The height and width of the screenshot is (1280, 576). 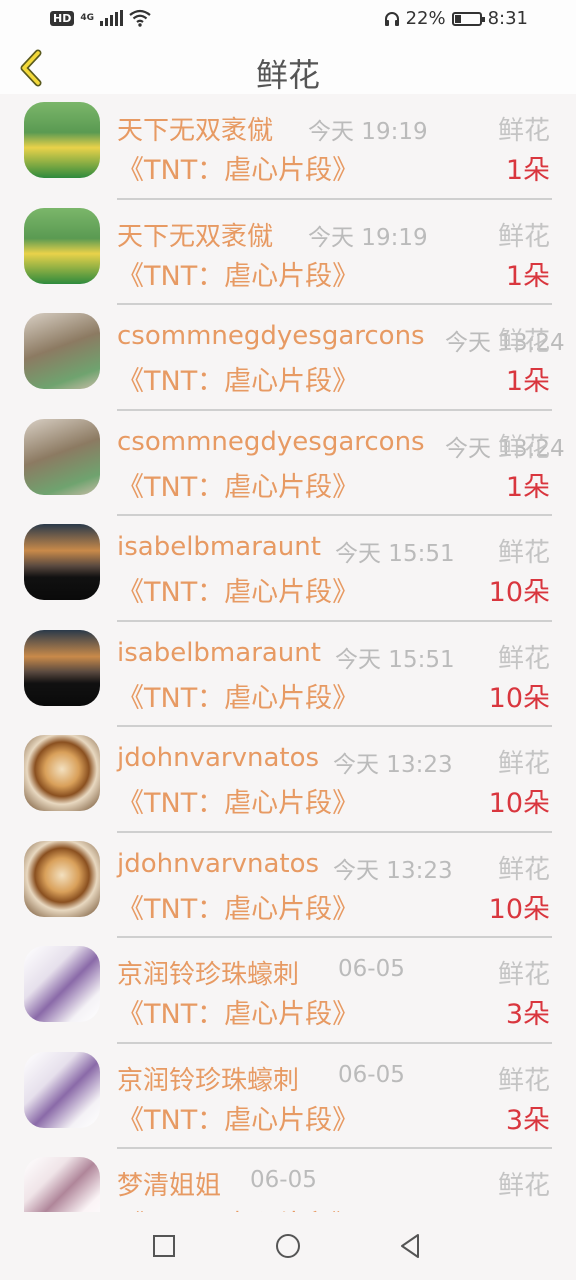 I want to click on status-right: 22% 8:31, so click(x=456, y=18).